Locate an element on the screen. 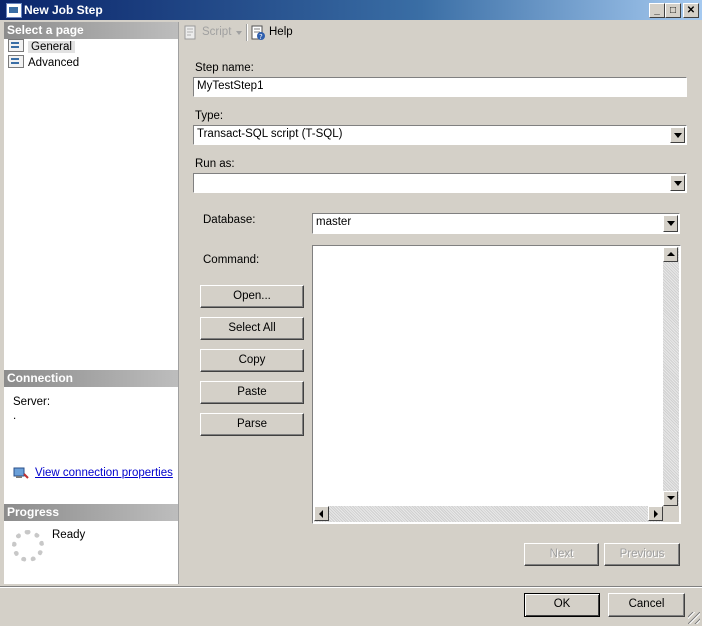 Image resolution: width=702 pixels, height=626 pixels. progress-spinner-icon is located at coordinates (28, 546).